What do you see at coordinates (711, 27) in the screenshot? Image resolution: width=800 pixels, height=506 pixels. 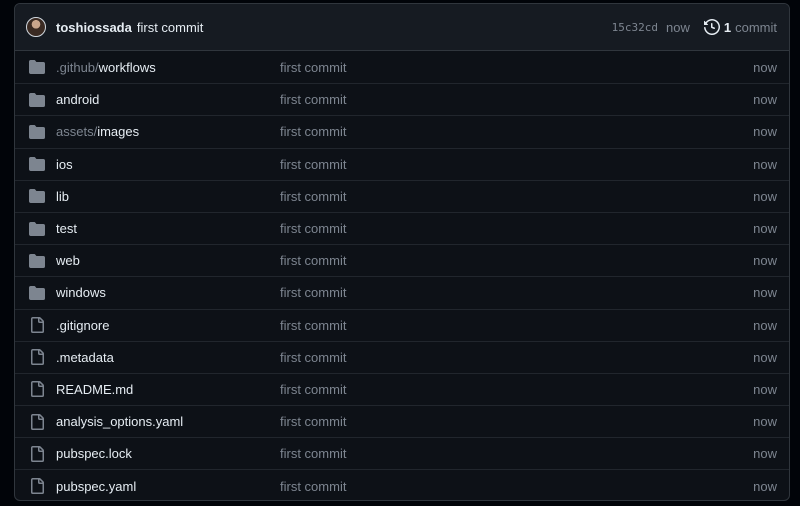 I see `history-icon` at bounding box center [711, 27].